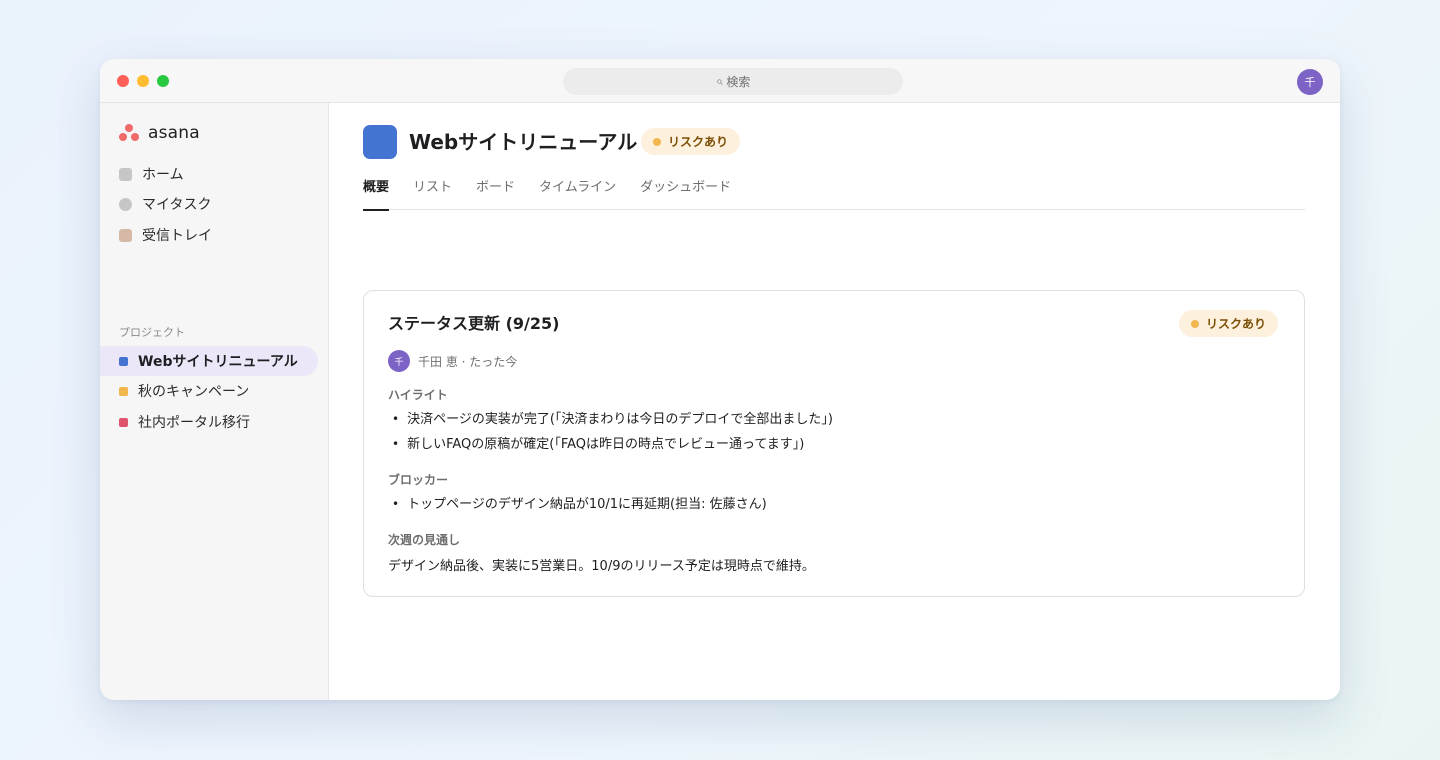  Describe the element at coordinates (1310, 82) in the screenshot. I see `user-avatar: 千` at that location.